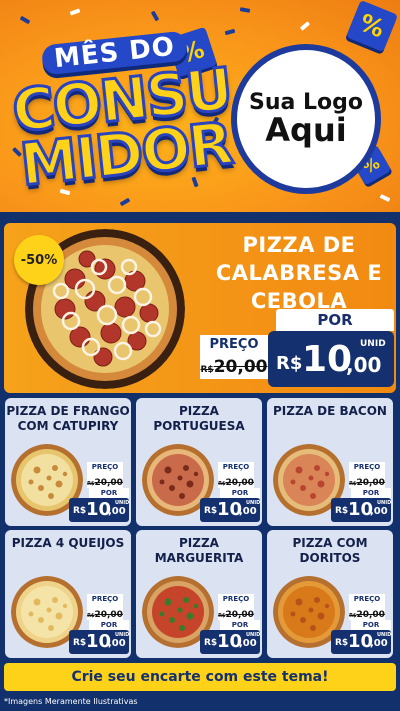 This screenshot has height=711, width=400. What do you see at coordinates (199, 426) in the screenshot?
I see `product-title-line: PORTUGUESA` at bounding box center [199, 426].